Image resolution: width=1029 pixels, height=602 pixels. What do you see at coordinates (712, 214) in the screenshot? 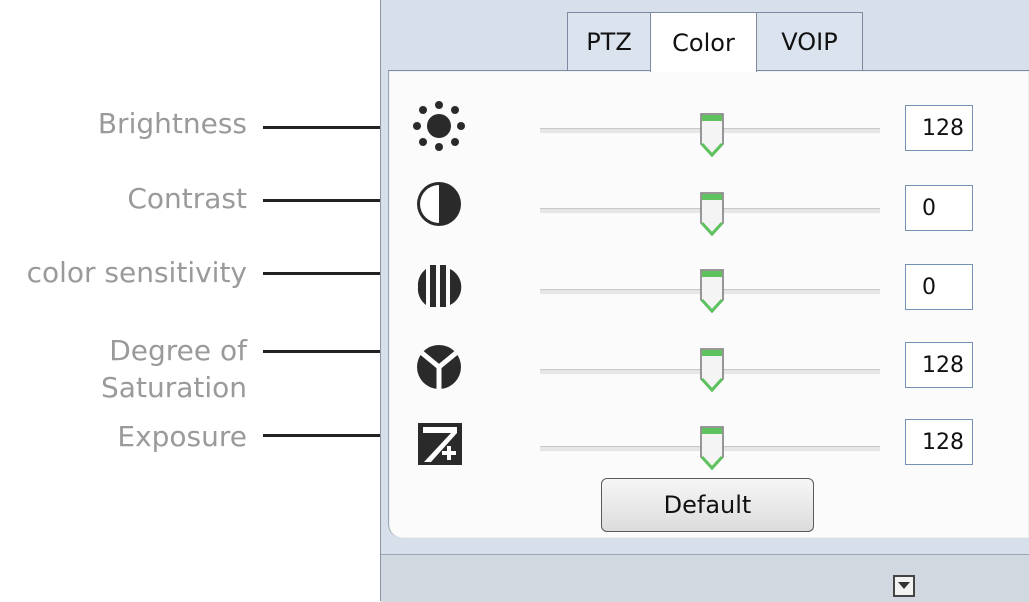
I see `contrast-slider-thumb` at bounding box center [712, 214].